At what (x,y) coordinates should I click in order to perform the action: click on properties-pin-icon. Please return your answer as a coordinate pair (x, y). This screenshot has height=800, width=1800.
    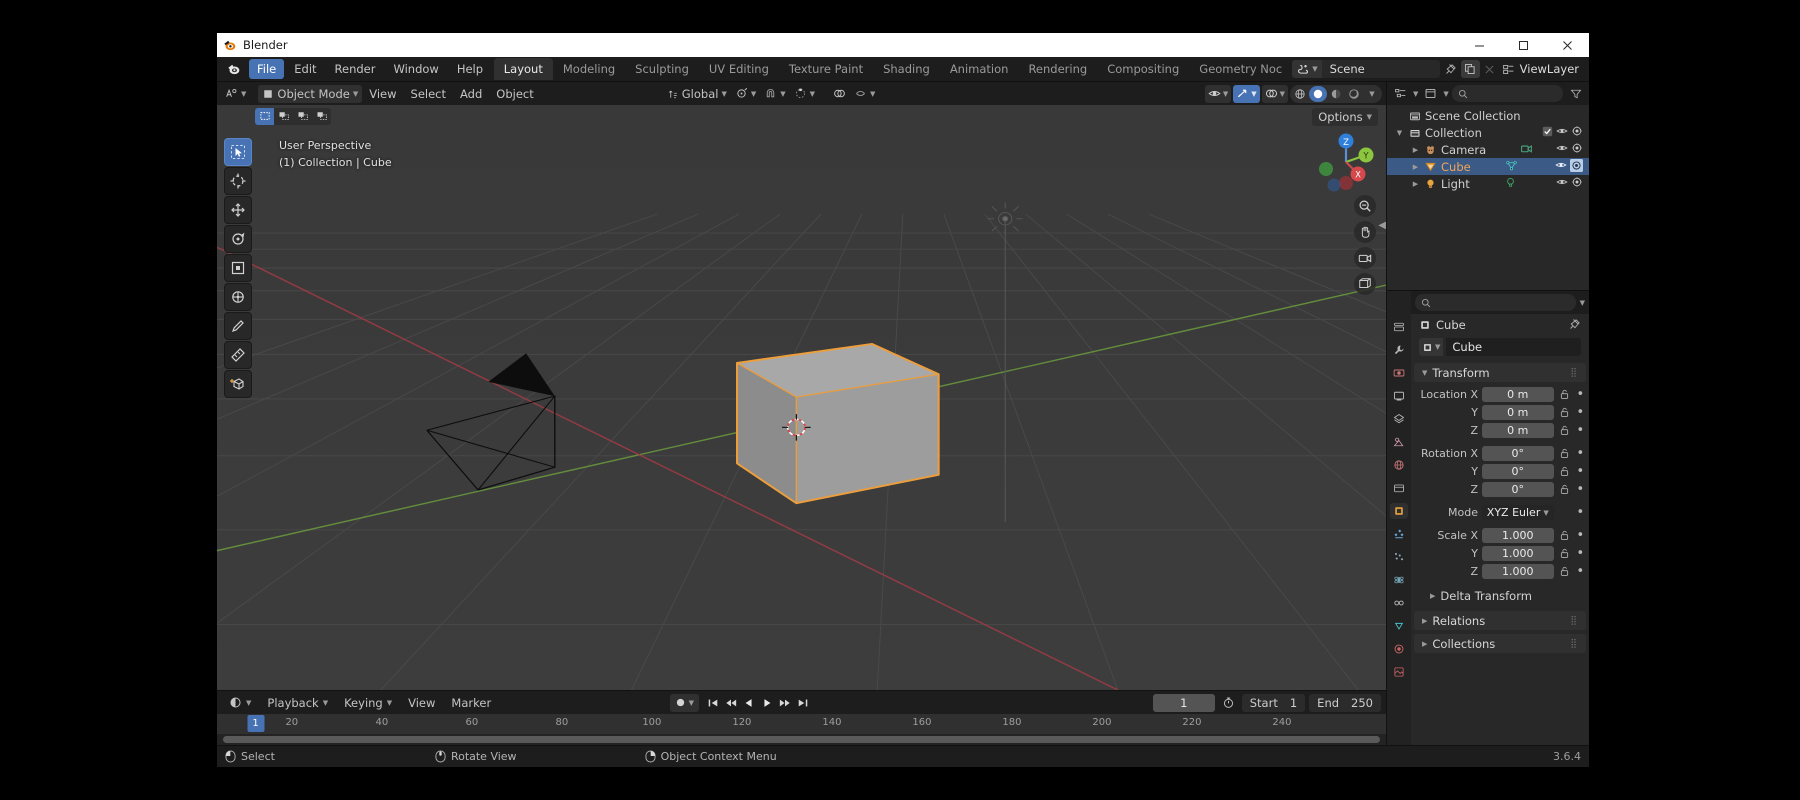
    Looking at the image, I should click on (1575, 325).